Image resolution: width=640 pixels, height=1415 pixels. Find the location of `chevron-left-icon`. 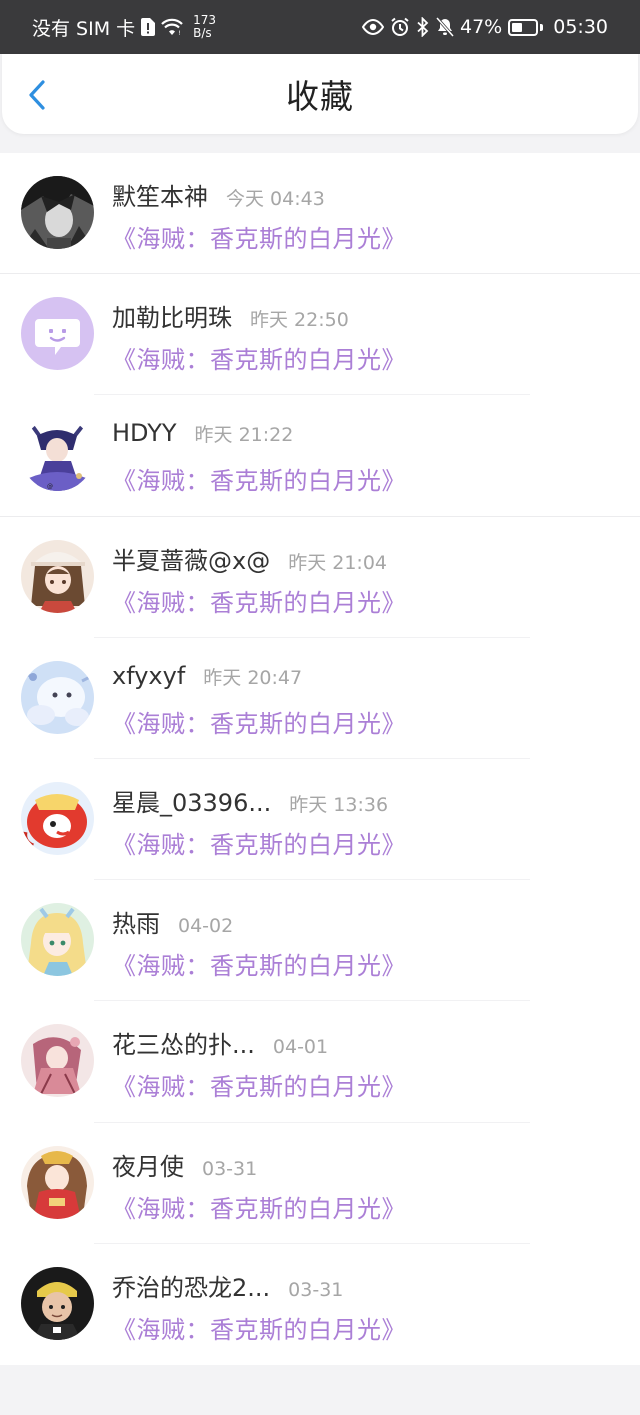

chevron-left-icon is located at coordinates (37, 95).